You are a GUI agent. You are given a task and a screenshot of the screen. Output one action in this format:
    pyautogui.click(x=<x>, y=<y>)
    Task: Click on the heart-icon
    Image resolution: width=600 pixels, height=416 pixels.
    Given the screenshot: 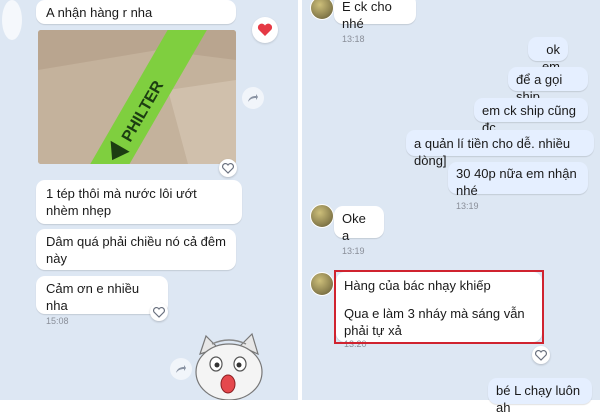 What is the action you would take?
    pyautogui.click(x=265, y=30)
    